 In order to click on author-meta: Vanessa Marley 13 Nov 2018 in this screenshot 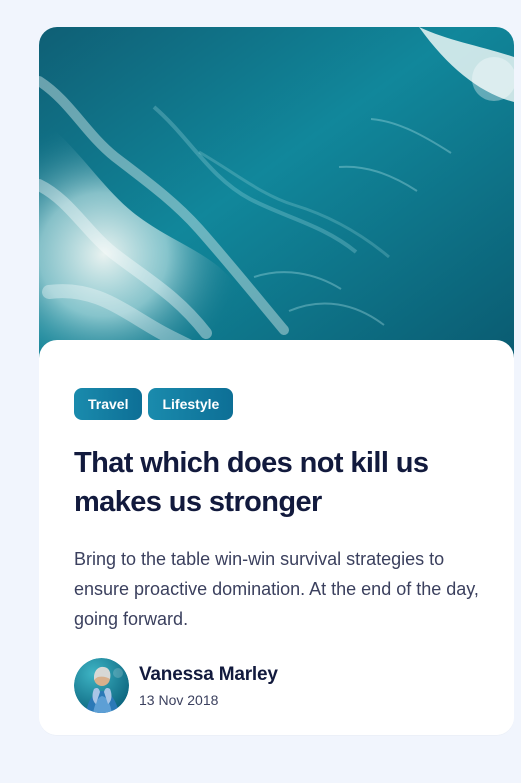, I will do `click(208, 686)`.